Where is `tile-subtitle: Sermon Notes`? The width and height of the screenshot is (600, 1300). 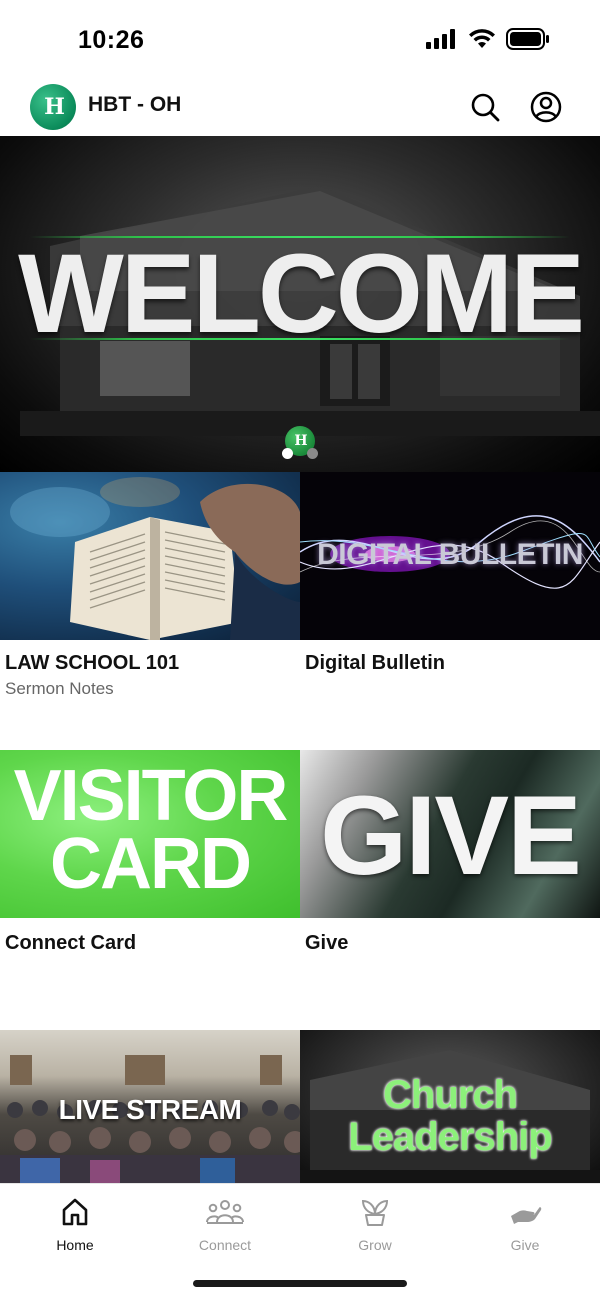
tile-subtitle: Sermon Notes is located at coordinates (59, 688).